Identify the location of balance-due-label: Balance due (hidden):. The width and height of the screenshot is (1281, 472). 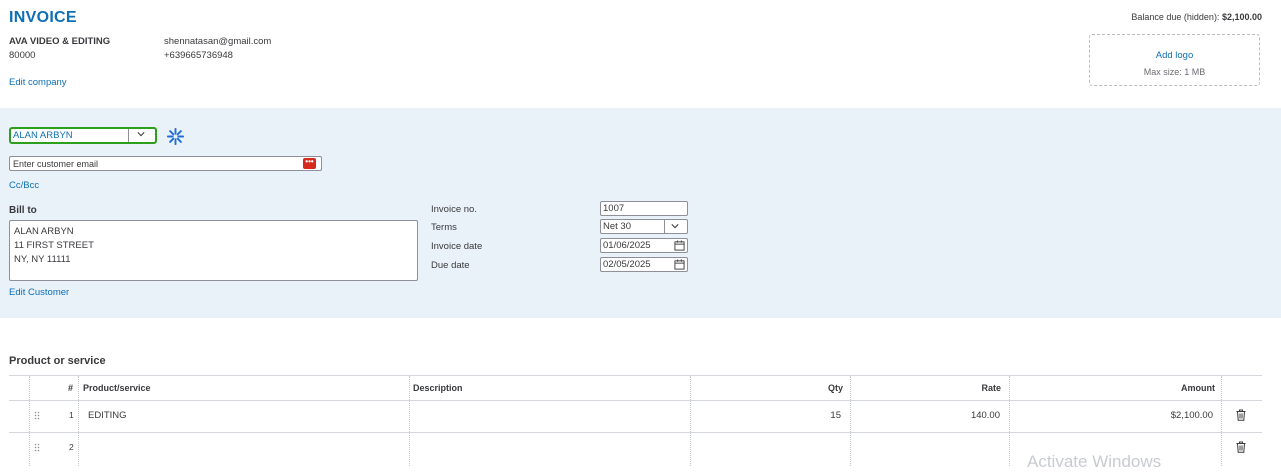
(1175, 17).